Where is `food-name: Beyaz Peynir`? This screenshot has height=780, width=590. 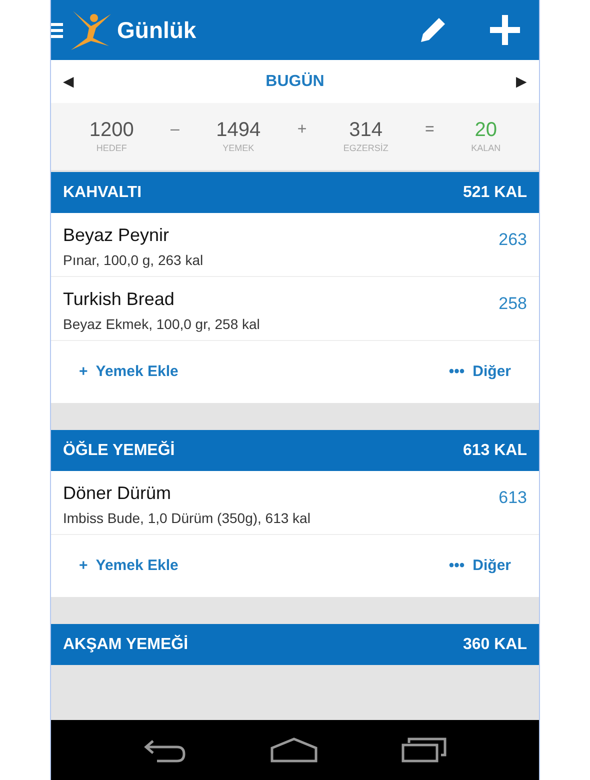 food-name: Beyaz Peynir is located at coordinates (116, 236).